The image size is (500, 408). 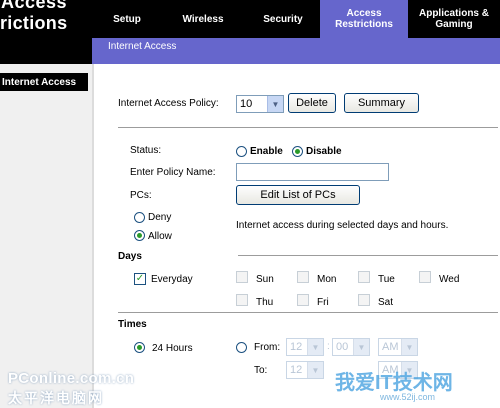 What do you see at coordinates (305, 347) in the screenshot?
I see `from-hour-select: 12 ▼` at bounding box center [305, 347].